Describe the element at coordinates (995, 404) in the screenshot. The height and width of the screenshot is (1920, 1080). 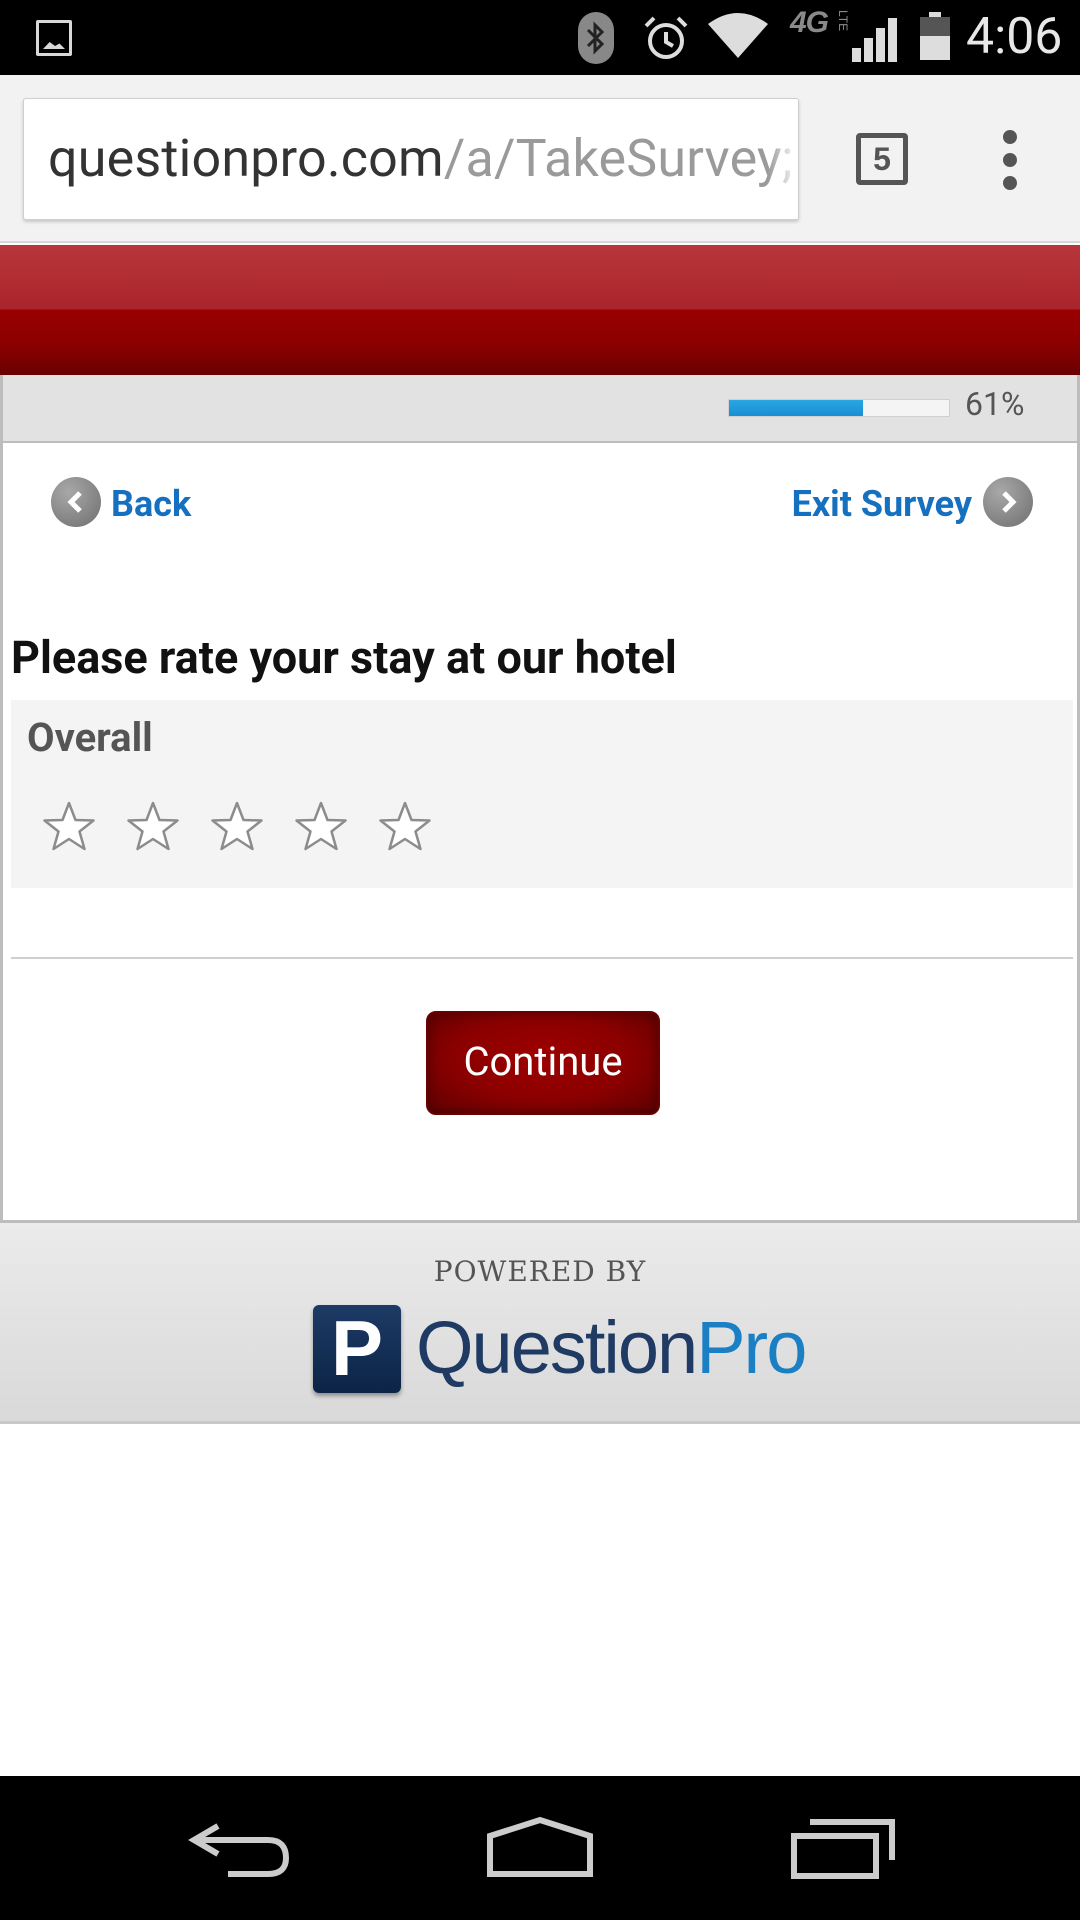
I see `progress-percent: 61%` at that location.